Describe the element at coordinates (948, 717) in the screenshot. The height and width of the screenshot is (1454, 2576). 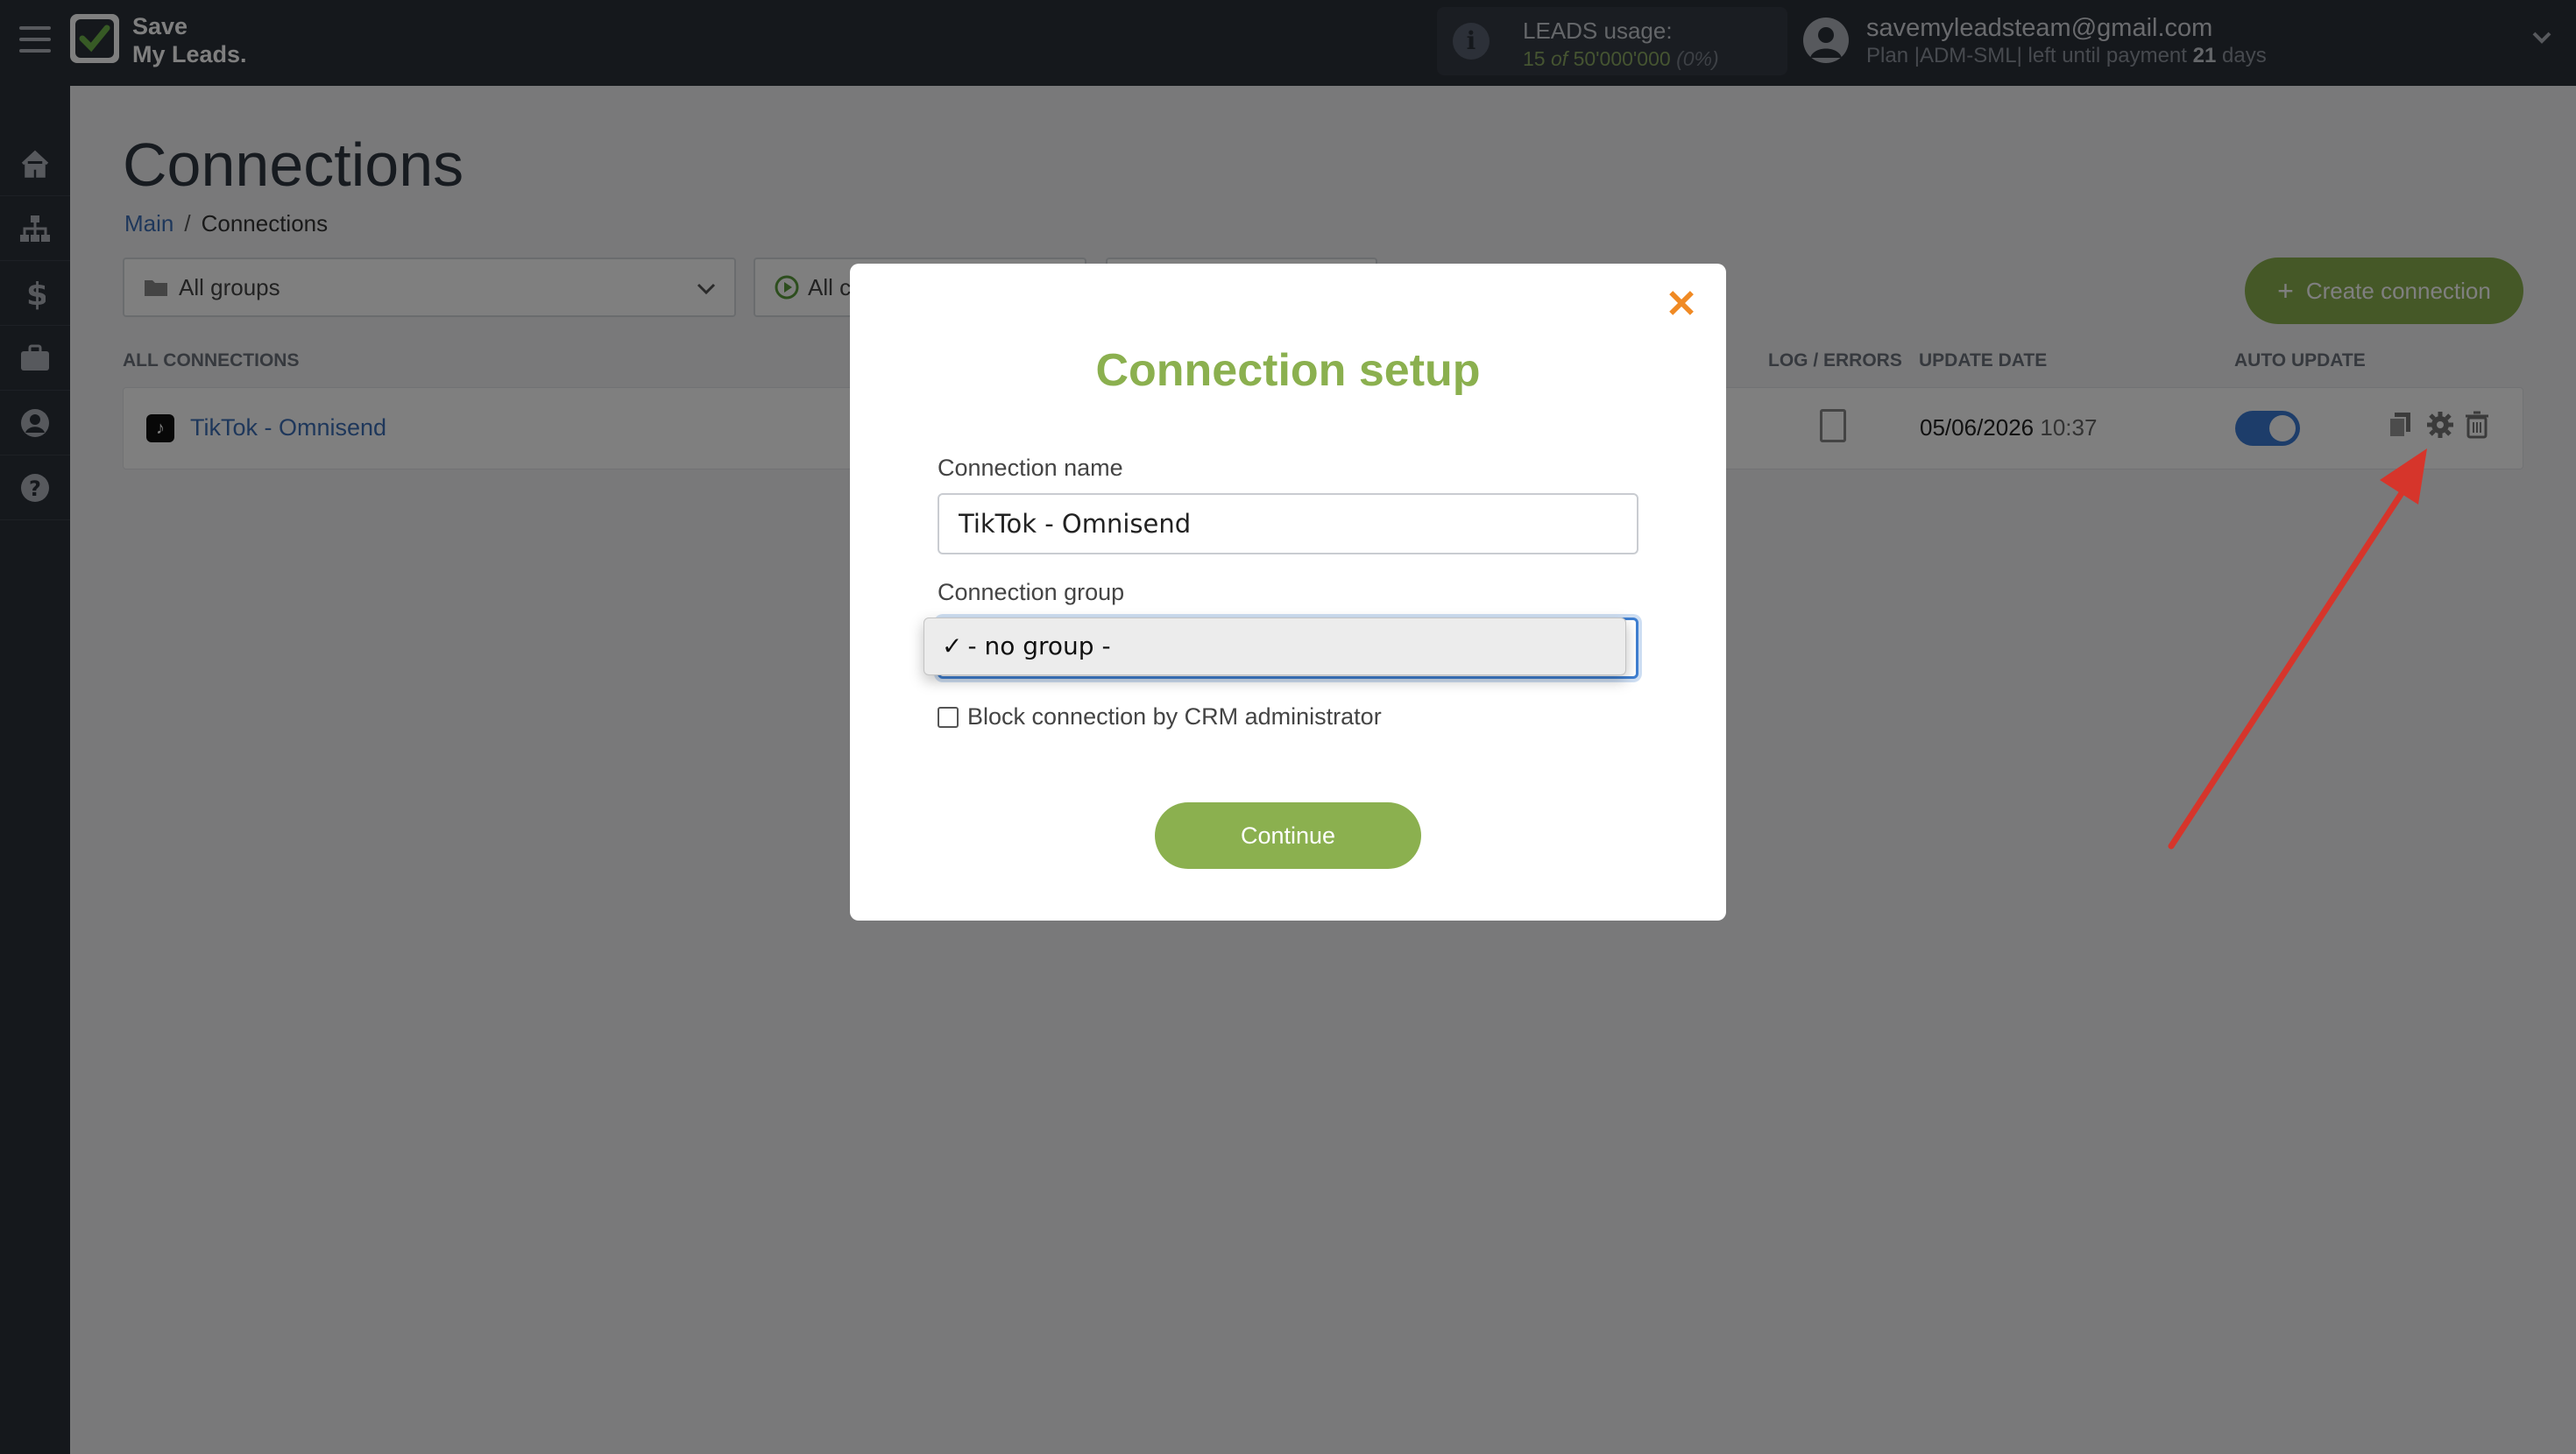
I see `block-connection-checkbox` at that location.